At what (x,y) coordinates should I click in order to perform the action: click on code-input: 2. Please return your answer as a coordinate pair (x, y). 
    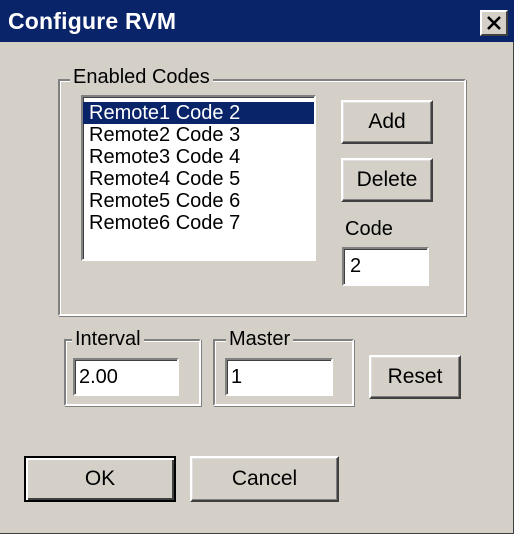
    Looking at the image, I should click on (385, 266).